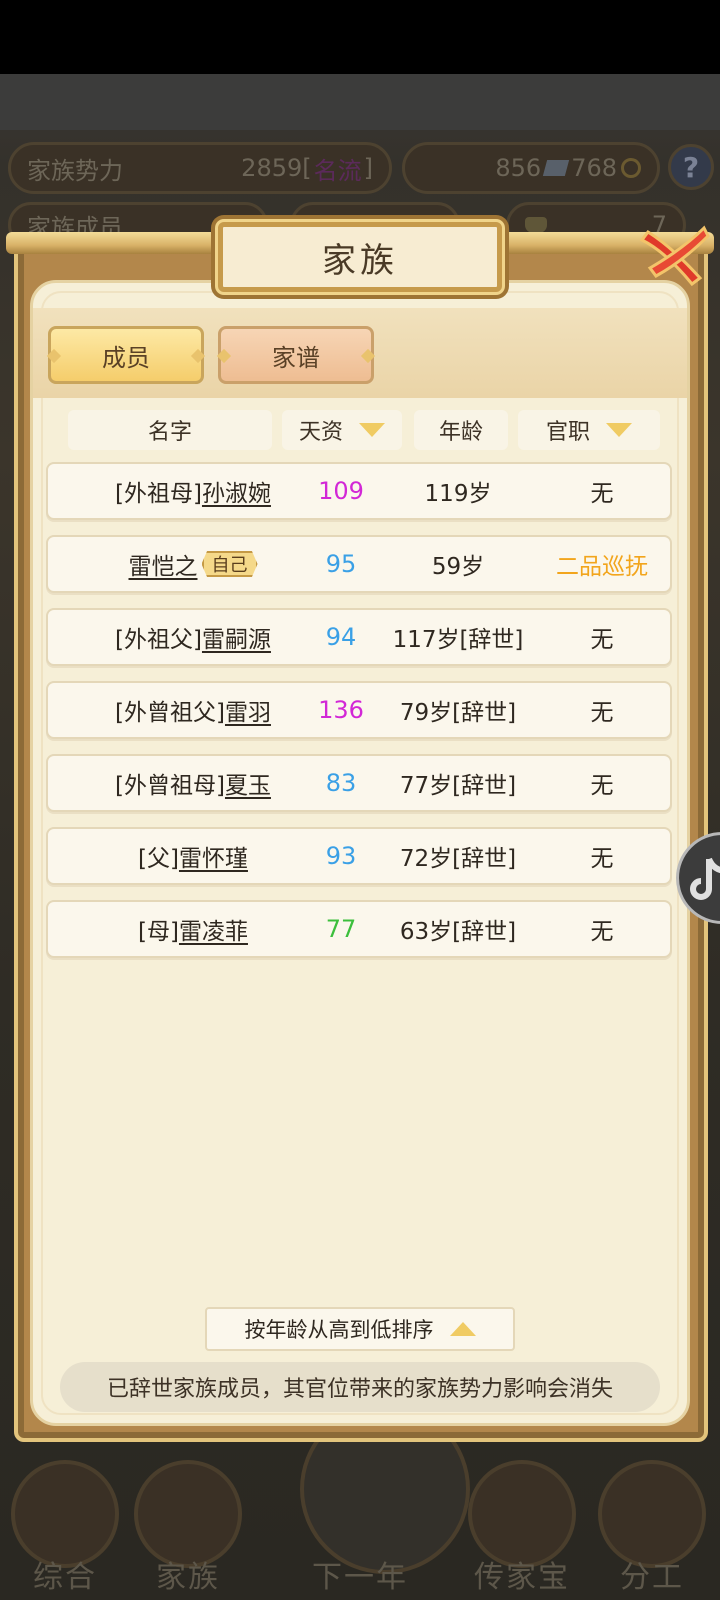  Describe the element at coordinates (248, 783) in the screenshot. I see `member-name-link: 夏玉` at that location.